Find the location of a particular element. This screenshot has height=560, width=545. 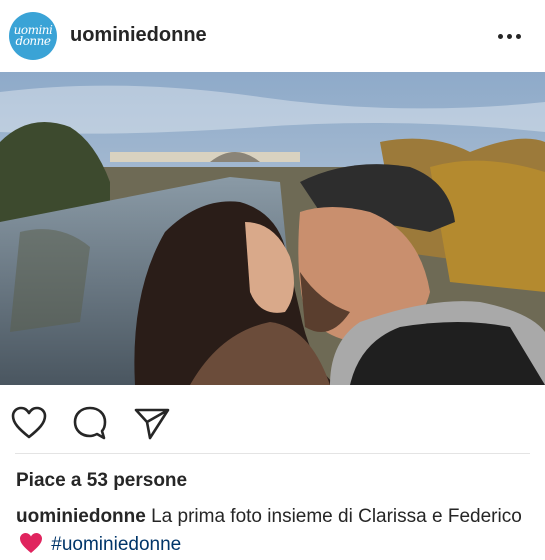

more-options-icon is located at coordinates (512, 36).